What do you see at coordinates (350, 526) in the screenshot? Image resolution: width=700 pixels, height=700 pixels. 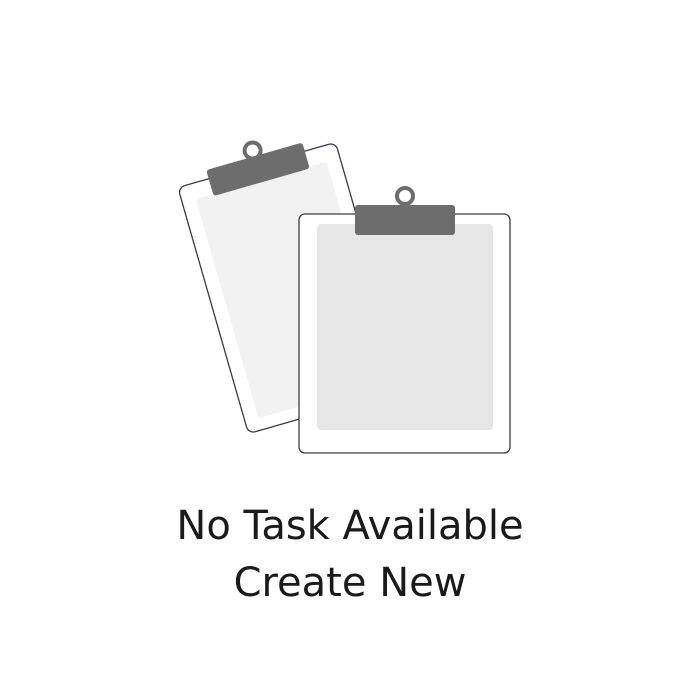 I see `empty-state-title: No Task Available` at bounding box center [350, 526].